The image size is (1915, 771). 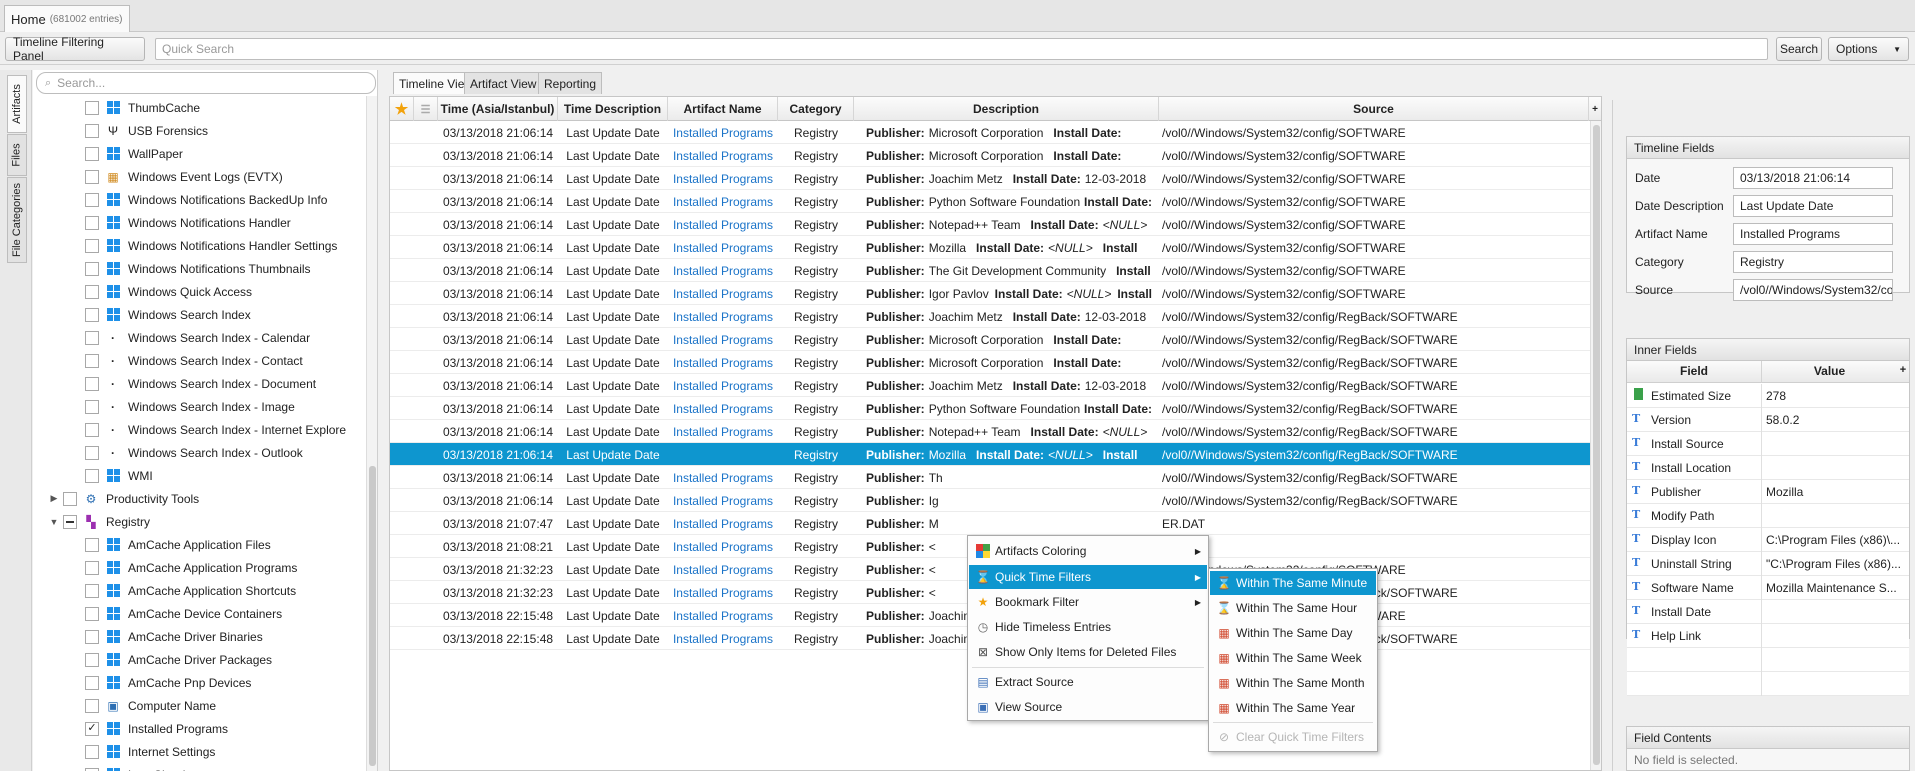 I want to click on inner-field-row: Estimated Size 278, so click(x=1768, y=396).